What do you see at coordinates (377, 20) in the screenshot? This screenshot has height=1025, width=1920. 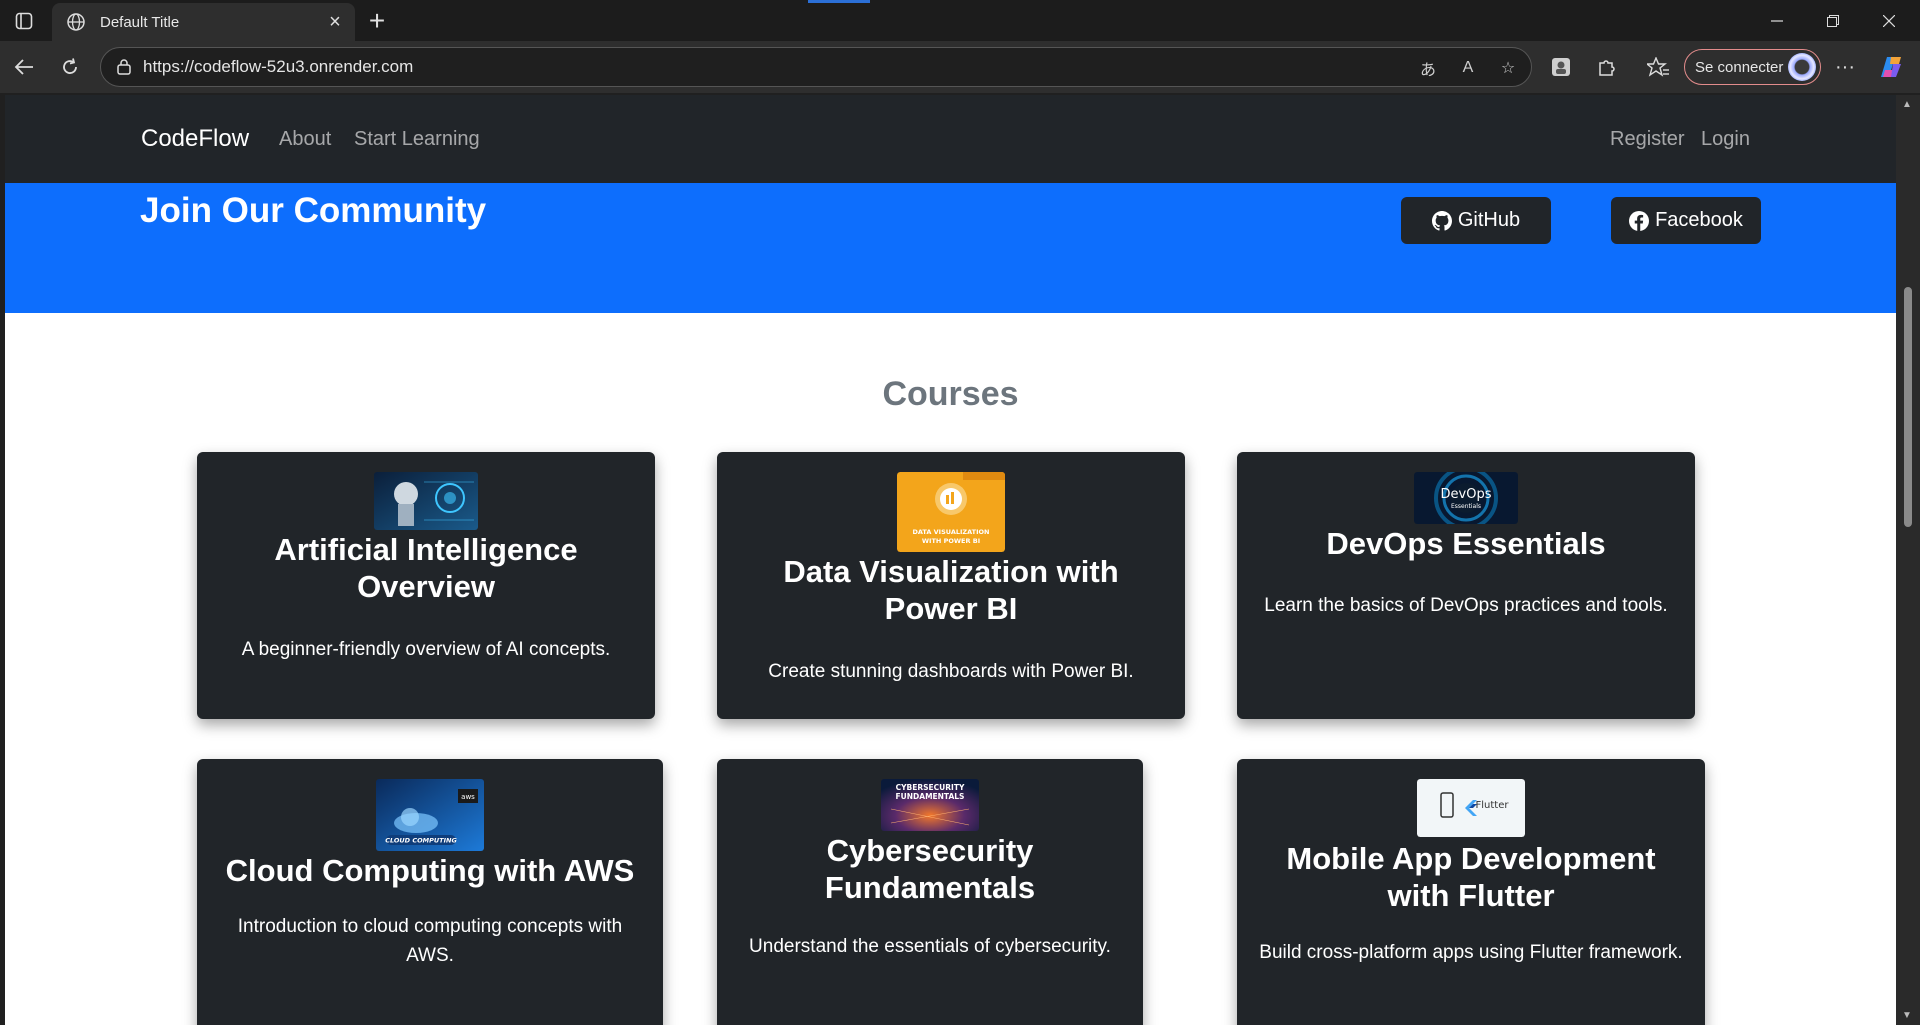 I see `new-tab-button: +` at bounding box center [377, 20].